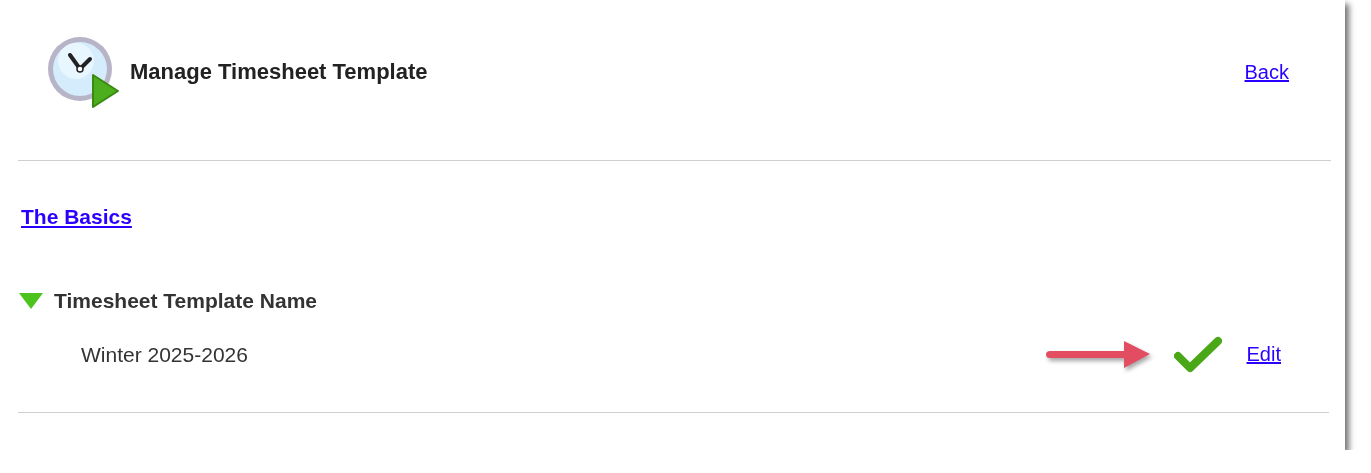 The image size is (1371, 473). I want to click on checkmark-icon, so click(1197, 354).